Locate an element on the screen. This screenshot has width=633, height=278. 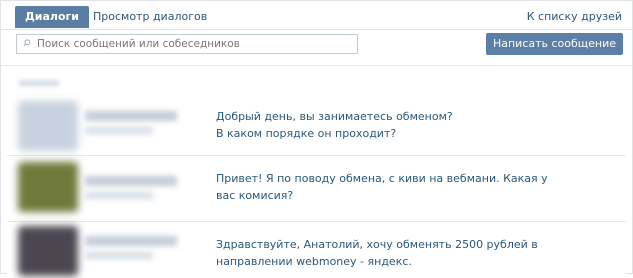
search-input: Поиск сообщений или собеседников is located at coordinates (187, 44).